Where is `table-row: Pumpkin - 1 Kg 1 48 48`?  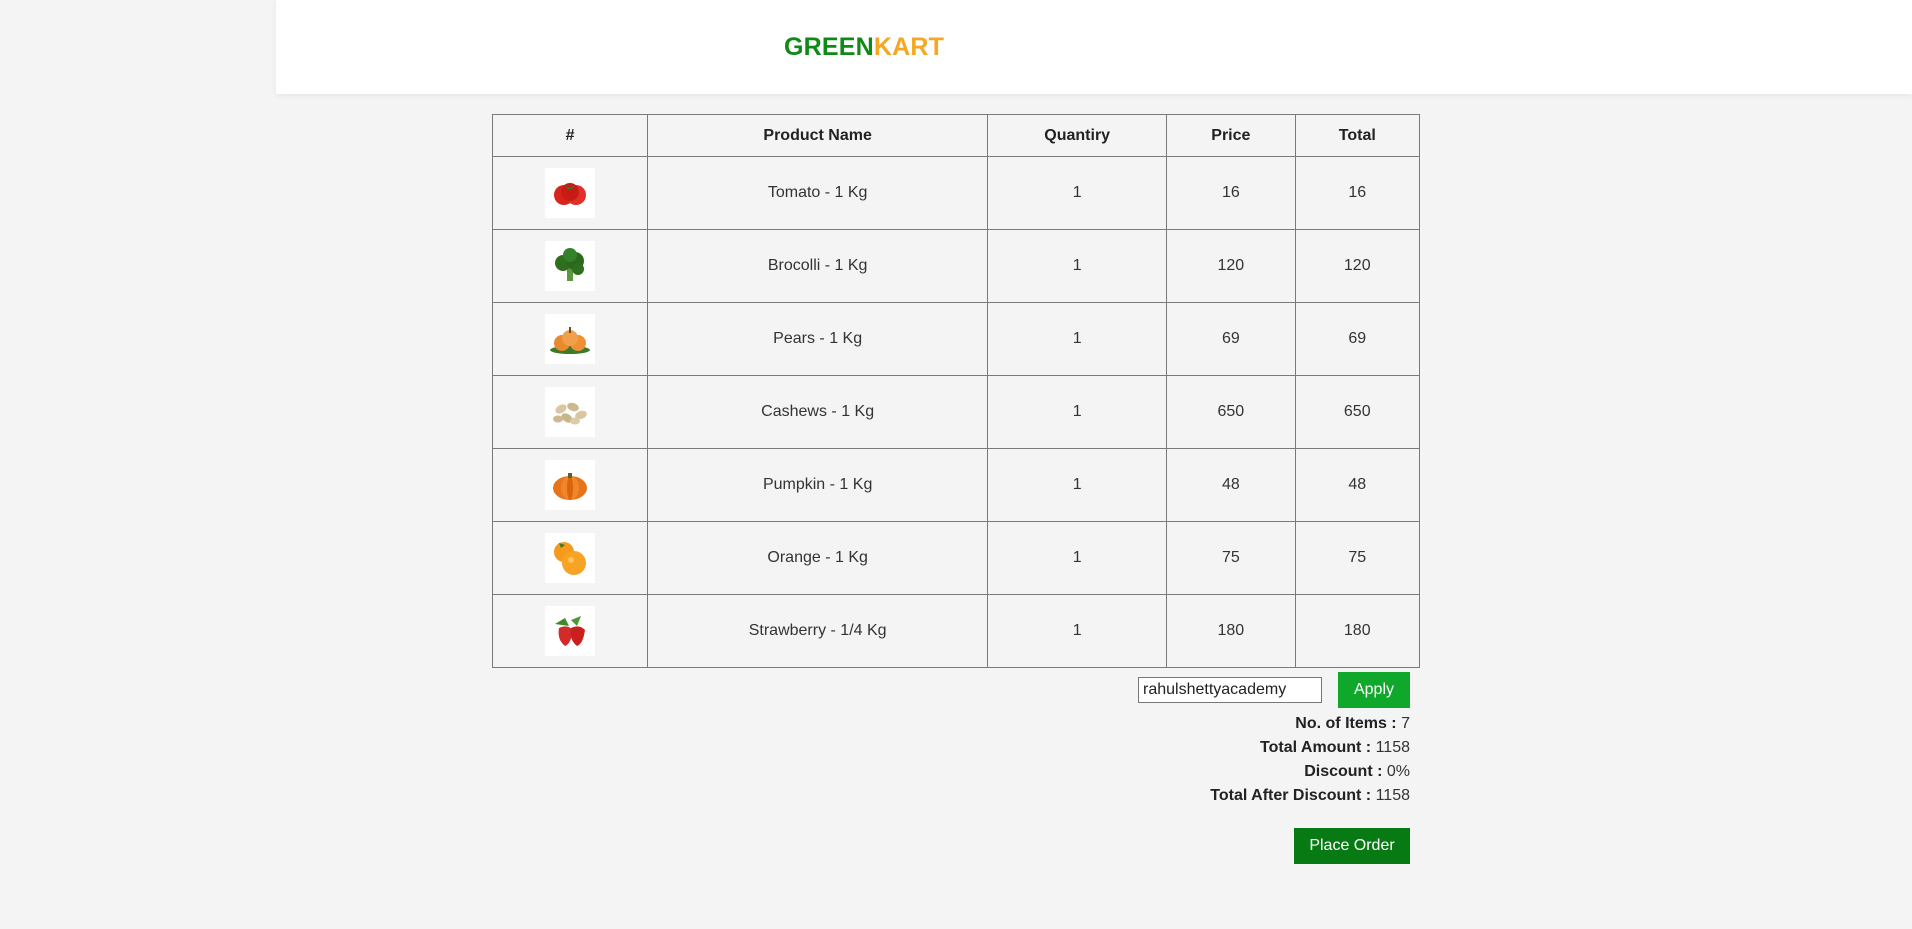 table-row: Pumpkin - 1 Kg 1 48 48 is located at coordinates (956, 485).